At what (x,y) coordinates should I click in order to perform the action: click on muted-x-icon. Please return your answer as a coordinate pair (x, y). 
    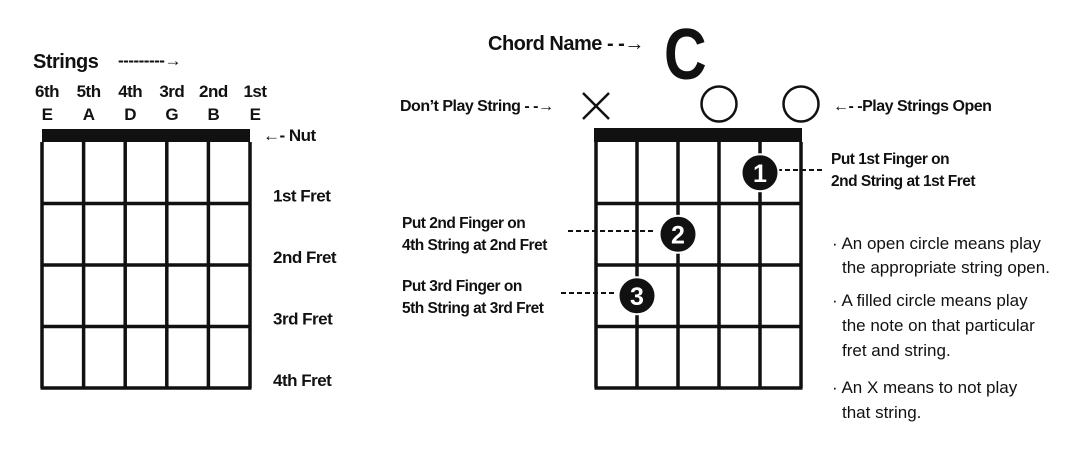
    Looking at the image, I should click on (596, 106).